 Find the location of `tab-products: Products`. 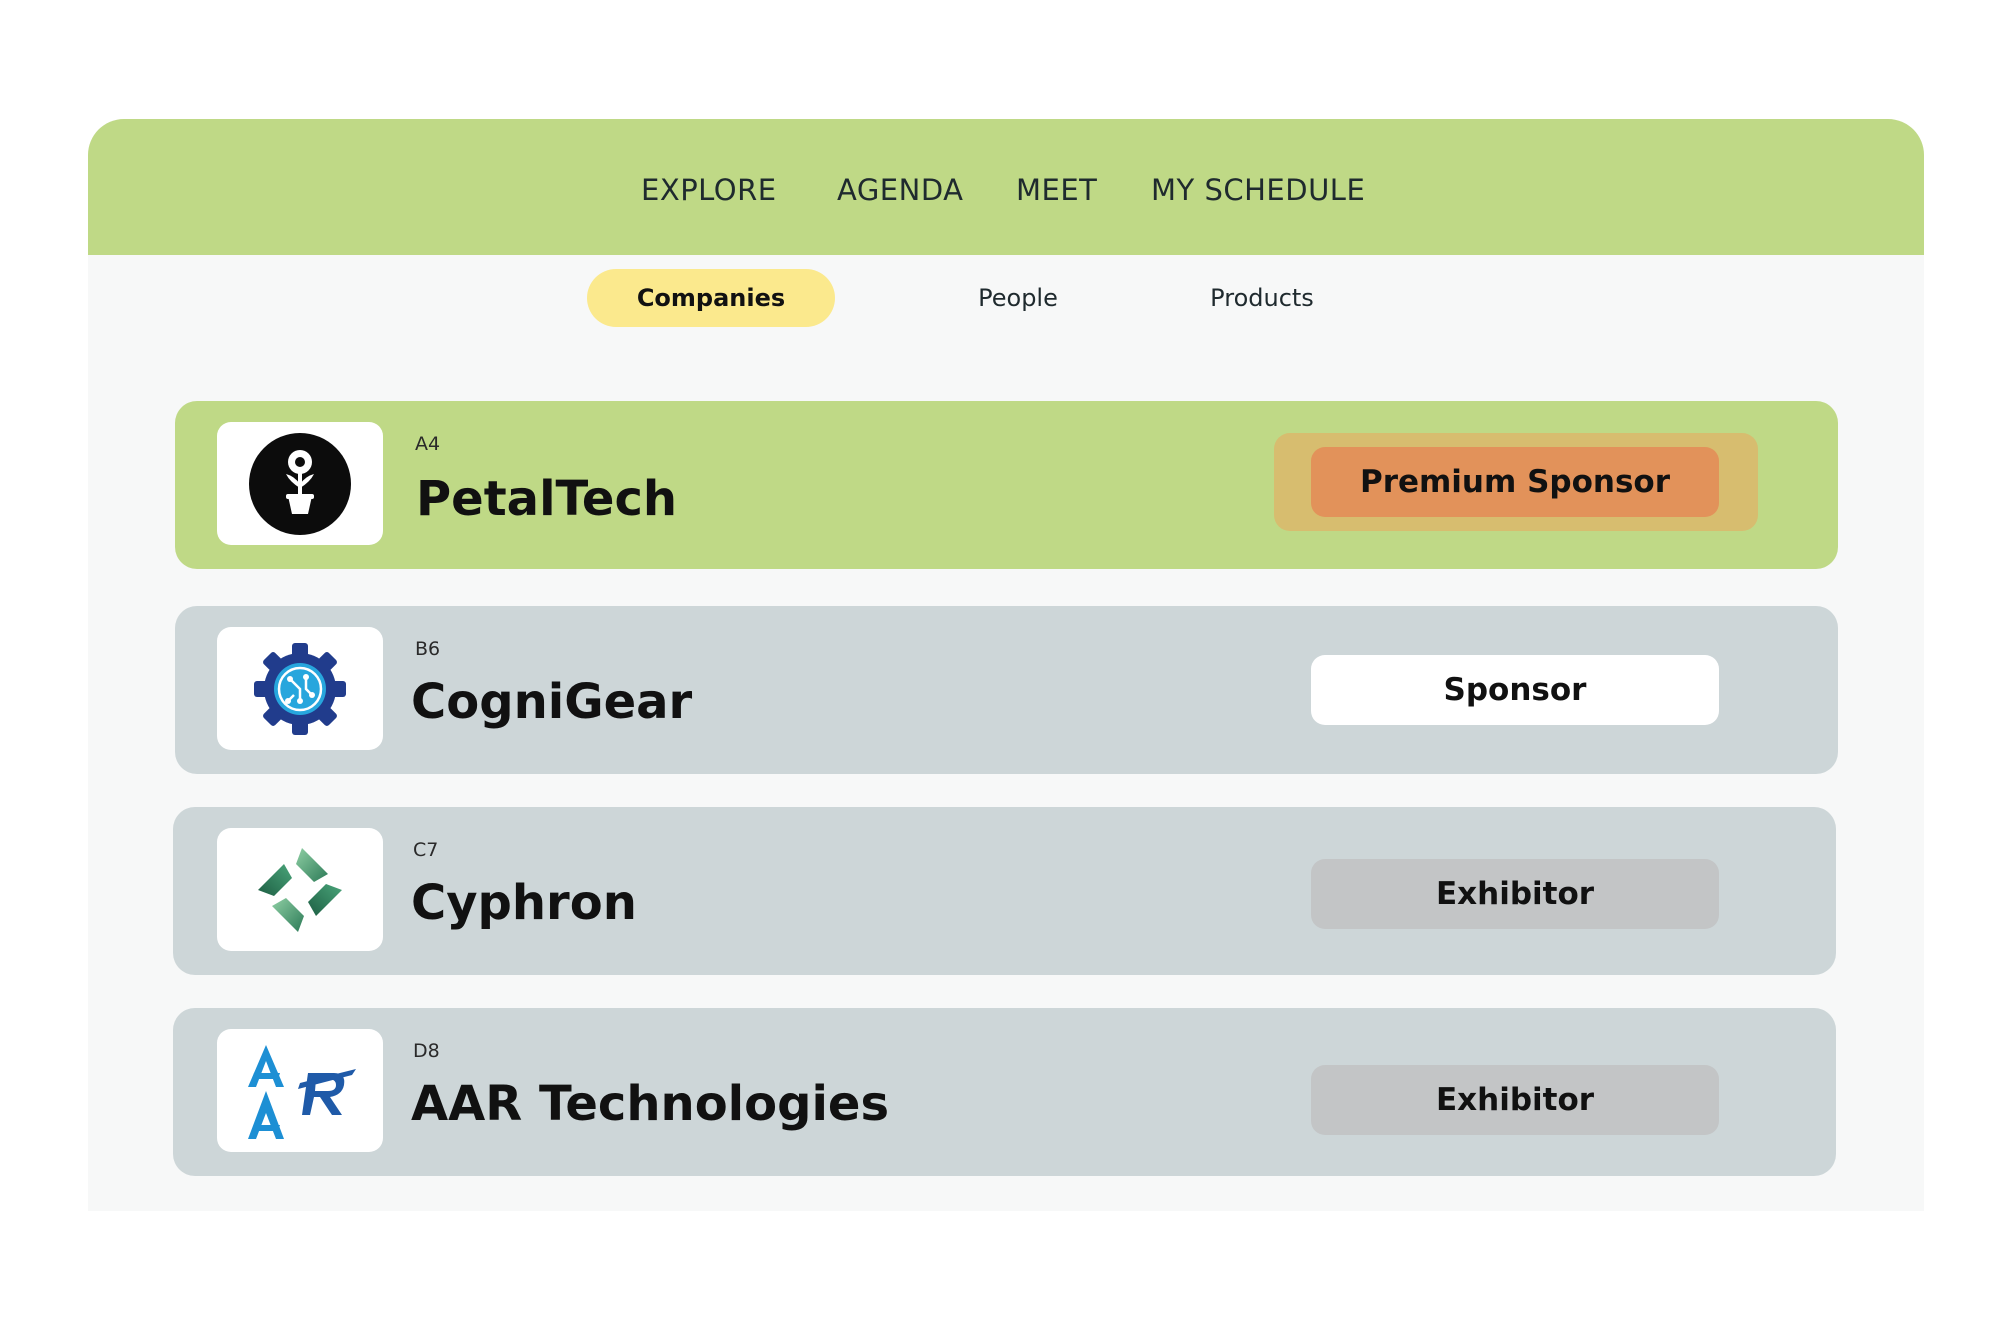

tab-products: Products is located at coordinates (1262, 298).